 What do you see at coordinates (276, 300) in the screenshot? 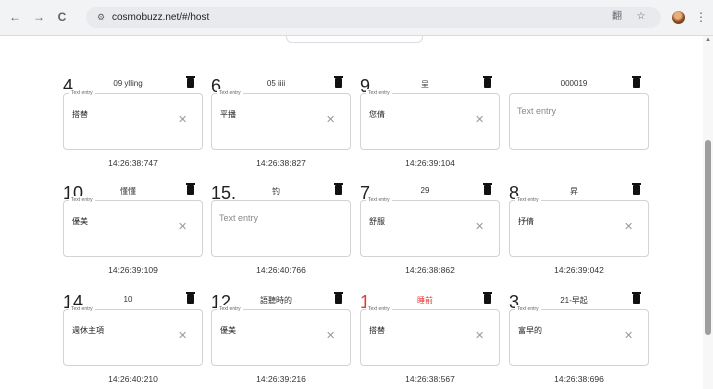
I see `entry-player-name: 語聽時的` at bounding box center [276, 300].